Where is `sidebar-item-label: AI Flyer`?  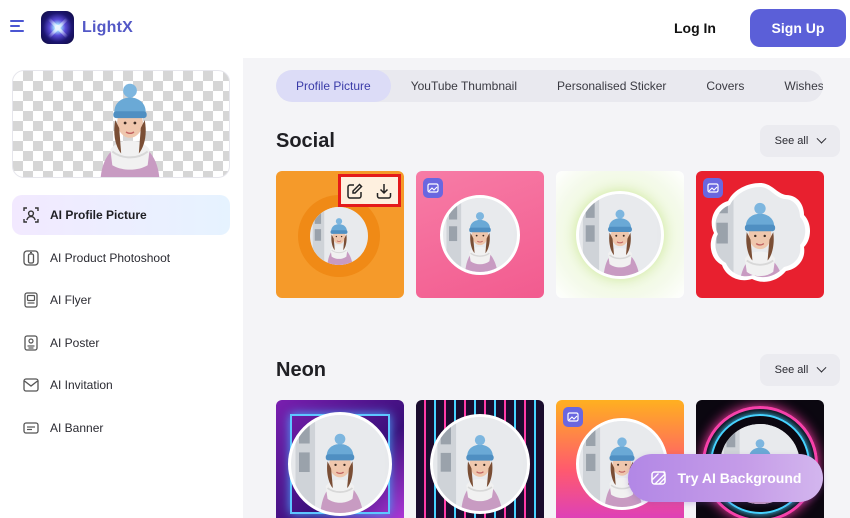
sidebar-item-label: AI Flyer is located at coordinates (71, 300).